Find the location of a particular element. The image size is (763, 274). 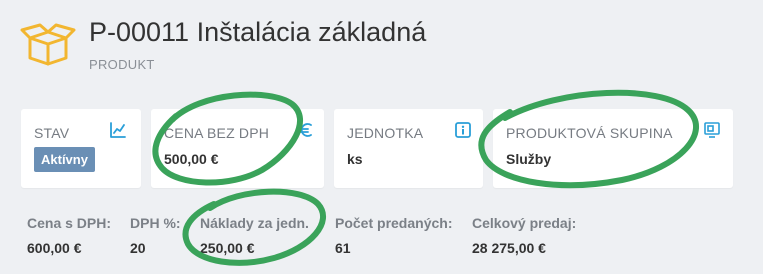

price-label: CENA BEZ DPH is located at coordinates (217, 133).